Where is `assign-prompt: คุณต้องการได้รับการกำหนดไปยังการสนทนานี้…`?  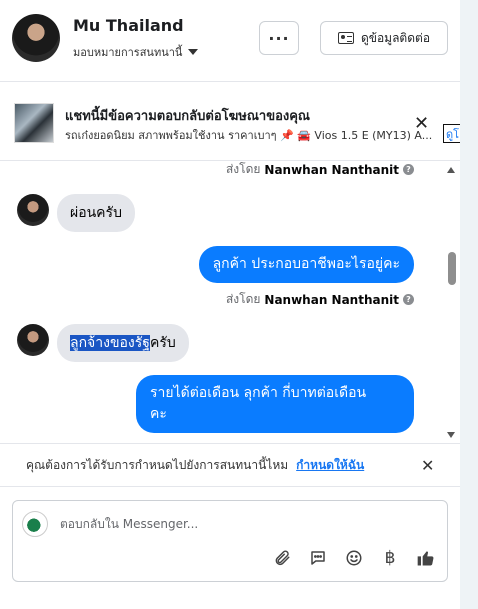
assign-prompt: คุณต้องการได้รับการกำหนดไปยังการสนทนานี้… is located at coordinates (230, 465).